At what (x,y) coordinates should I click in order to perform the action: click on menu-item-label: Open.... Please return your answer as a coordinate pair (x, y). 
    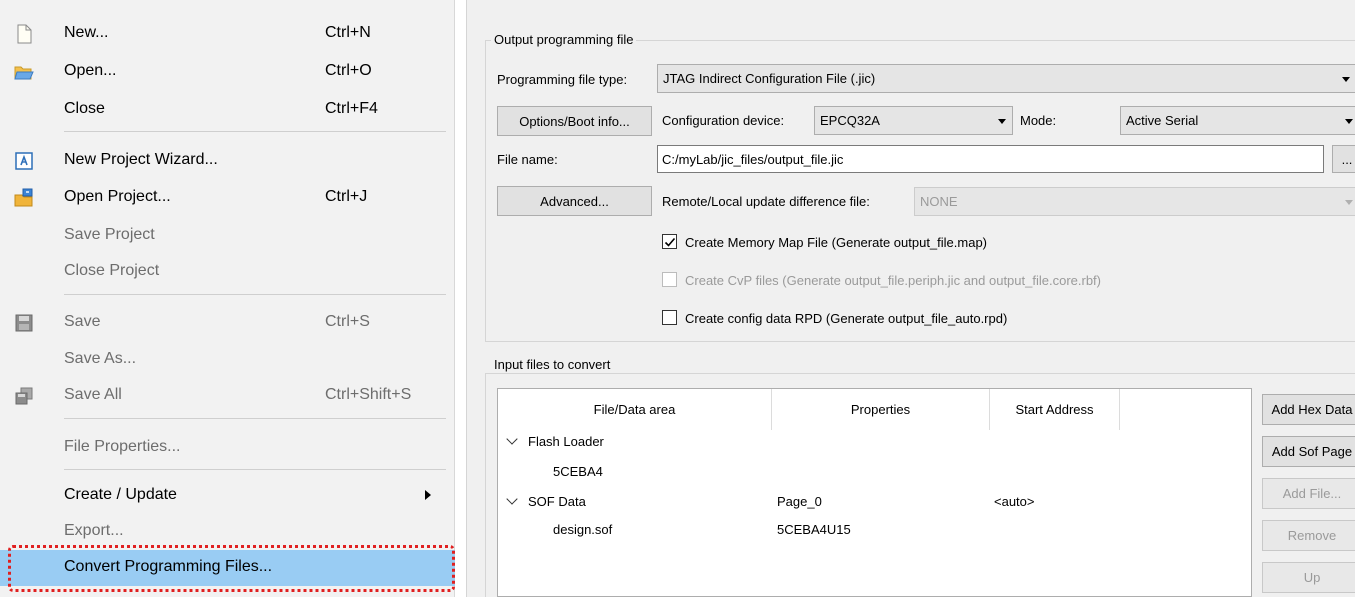
    Looking at the image, I should click on (90, 70).